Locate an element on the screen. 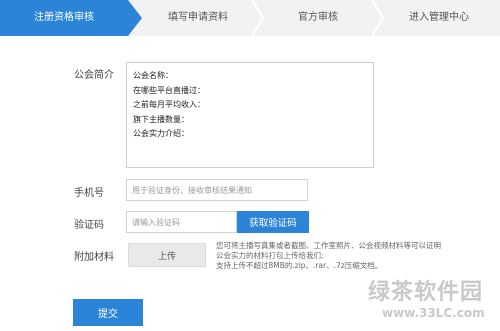 This screenshot has height=331, width=500. code-label: 验证码 is located at coordinates (89, 225).